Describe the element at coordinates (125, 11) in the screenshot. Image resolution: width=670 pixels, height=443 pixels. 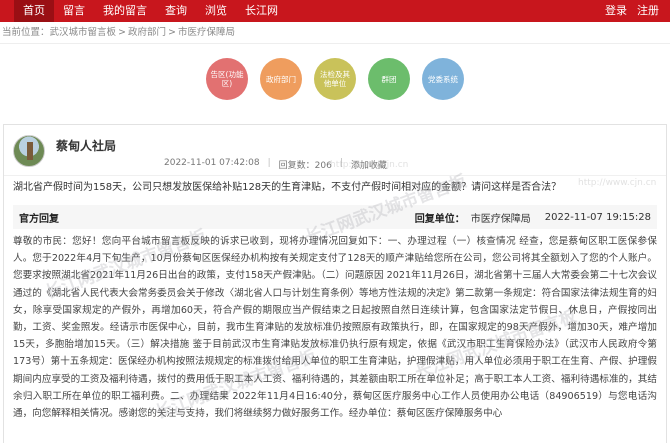
I see `nav-my-messages: 我的留言` at that location.